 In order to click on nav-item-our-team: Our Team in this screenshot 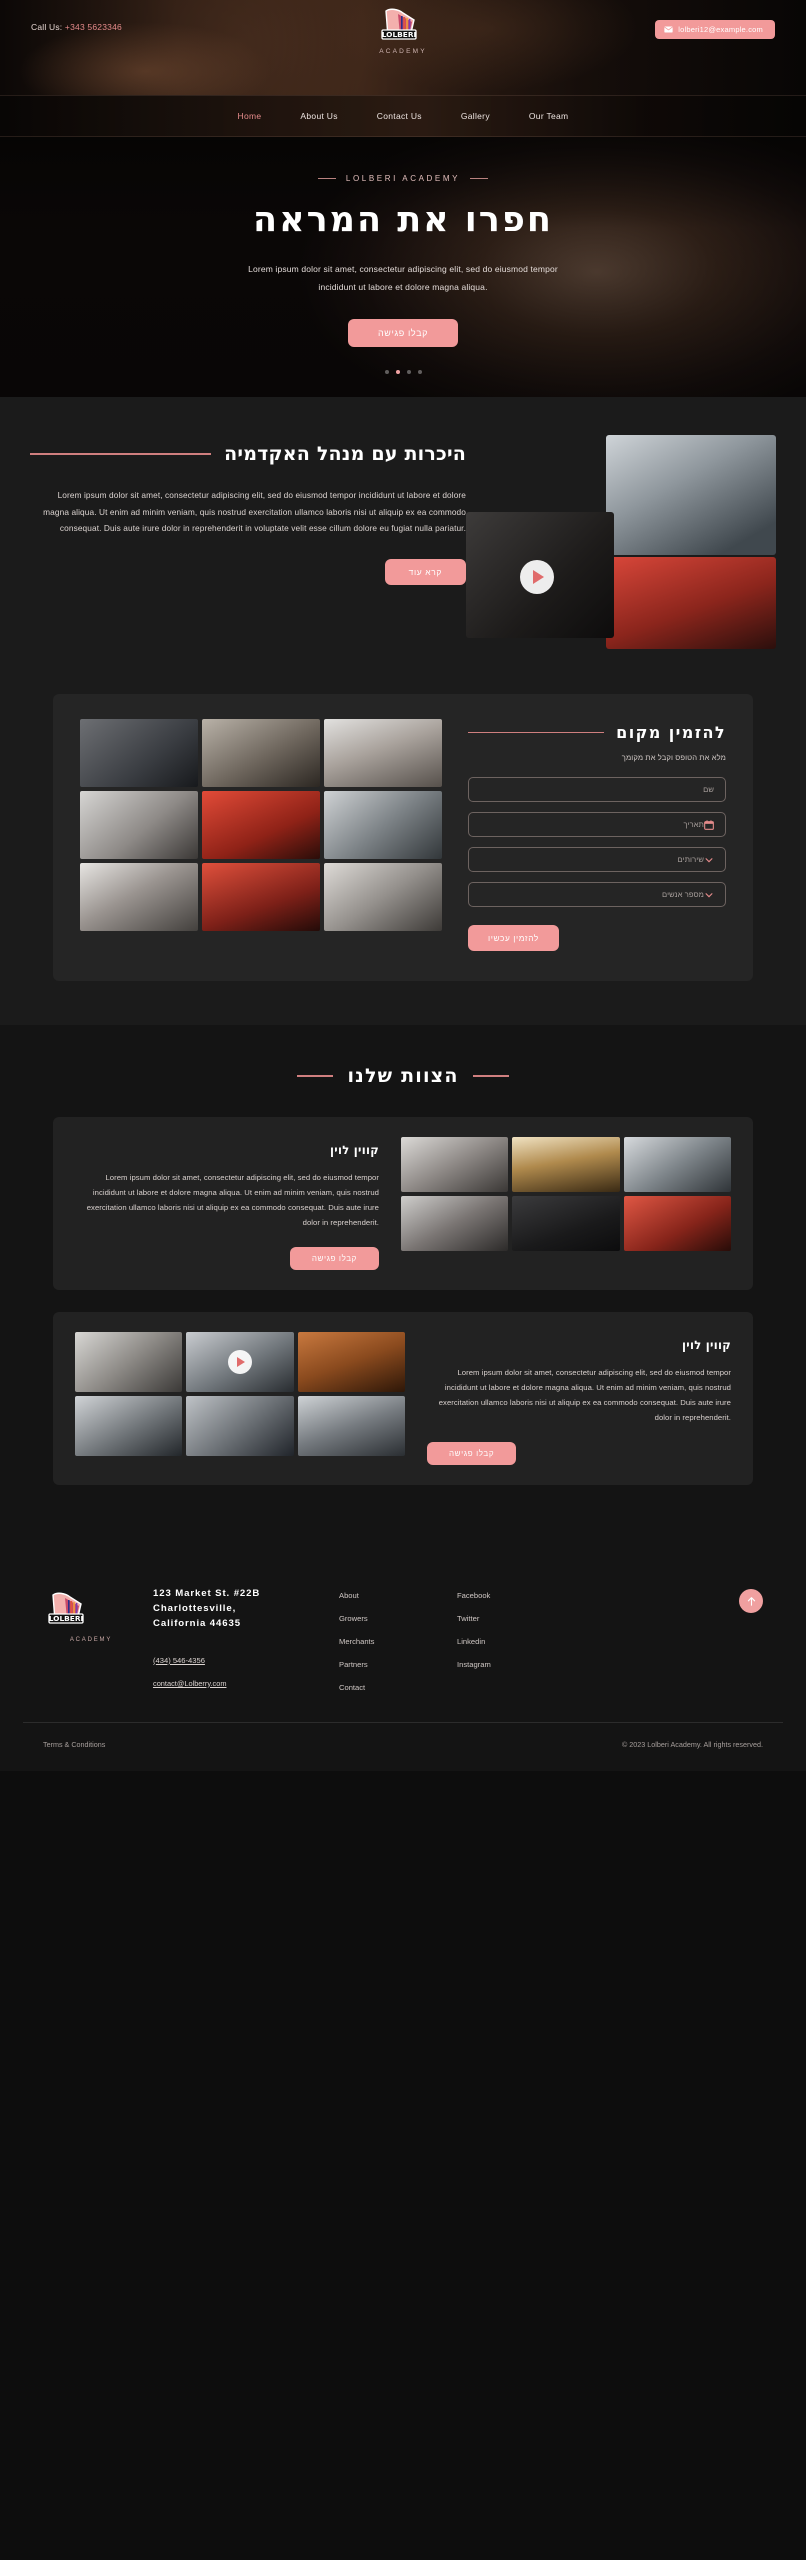, I will do `click(549, 116)`.